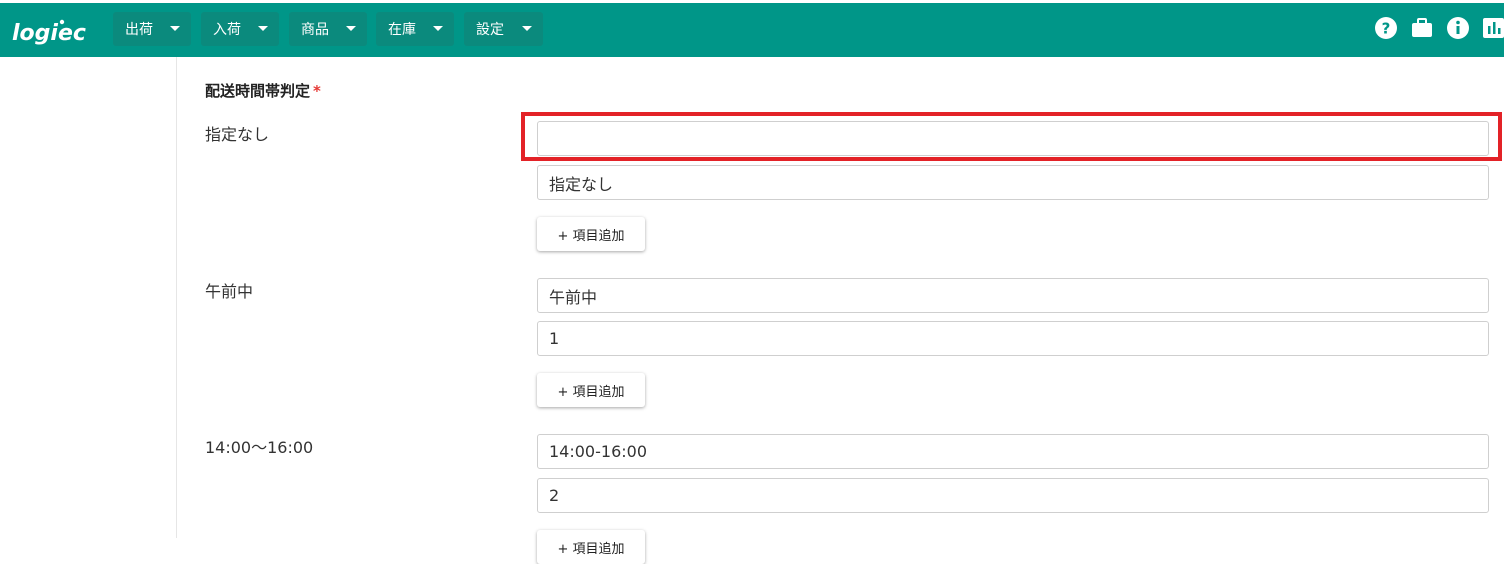 The height and width of the screenshot is (564, 1504). Describe the element at coordinates (1422, 28) in the screenshot. I see `briefcase-icon` at that location.